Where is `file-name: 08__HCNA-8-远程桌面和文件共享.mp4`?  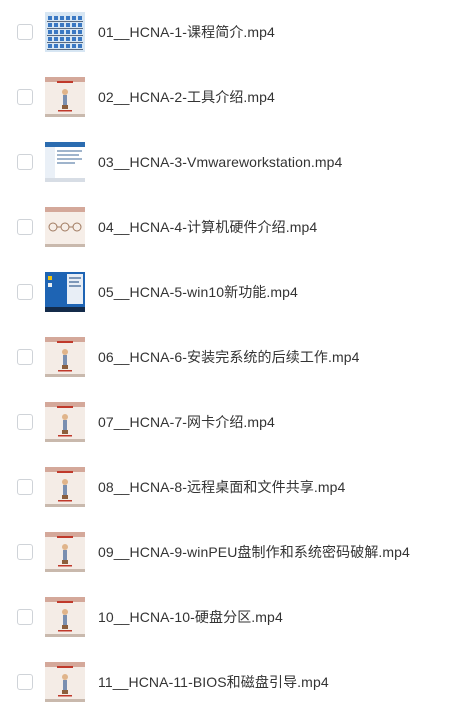
file-name: 08__HCNA-8-远程桌面和文件共享.mp4 is located at coordinates (221, 487).